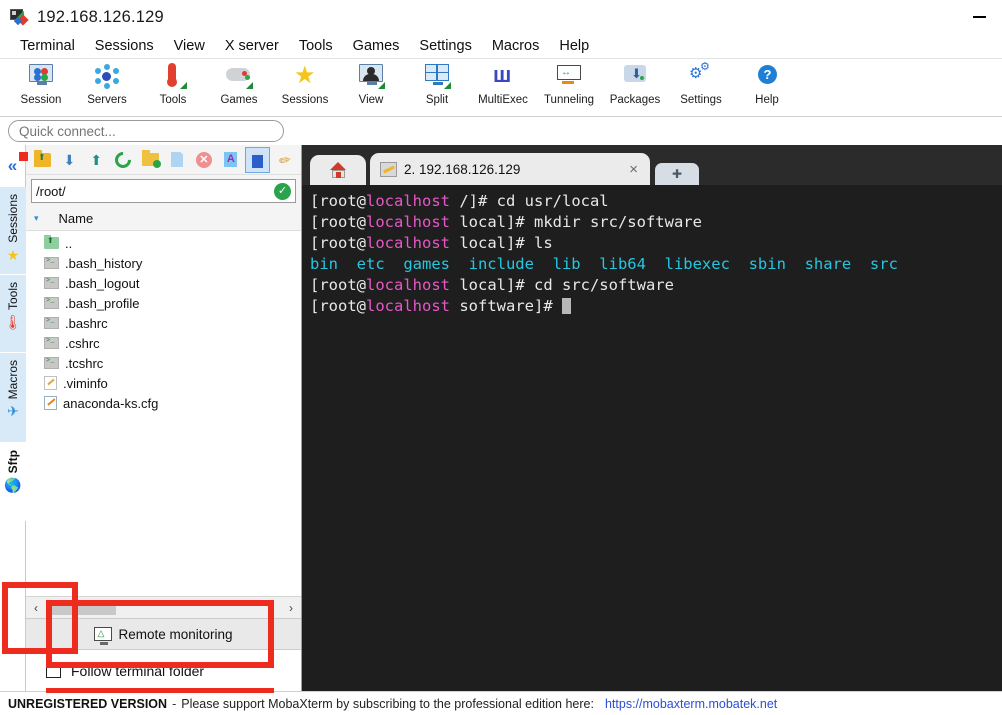 The width and height of the screenshot is (1002, 715). I want to click on tab-home, so click(338, 170).